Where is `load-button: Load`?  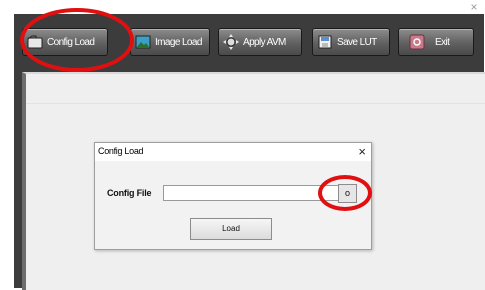
load-button: Load is located at coordinates (231, 229).